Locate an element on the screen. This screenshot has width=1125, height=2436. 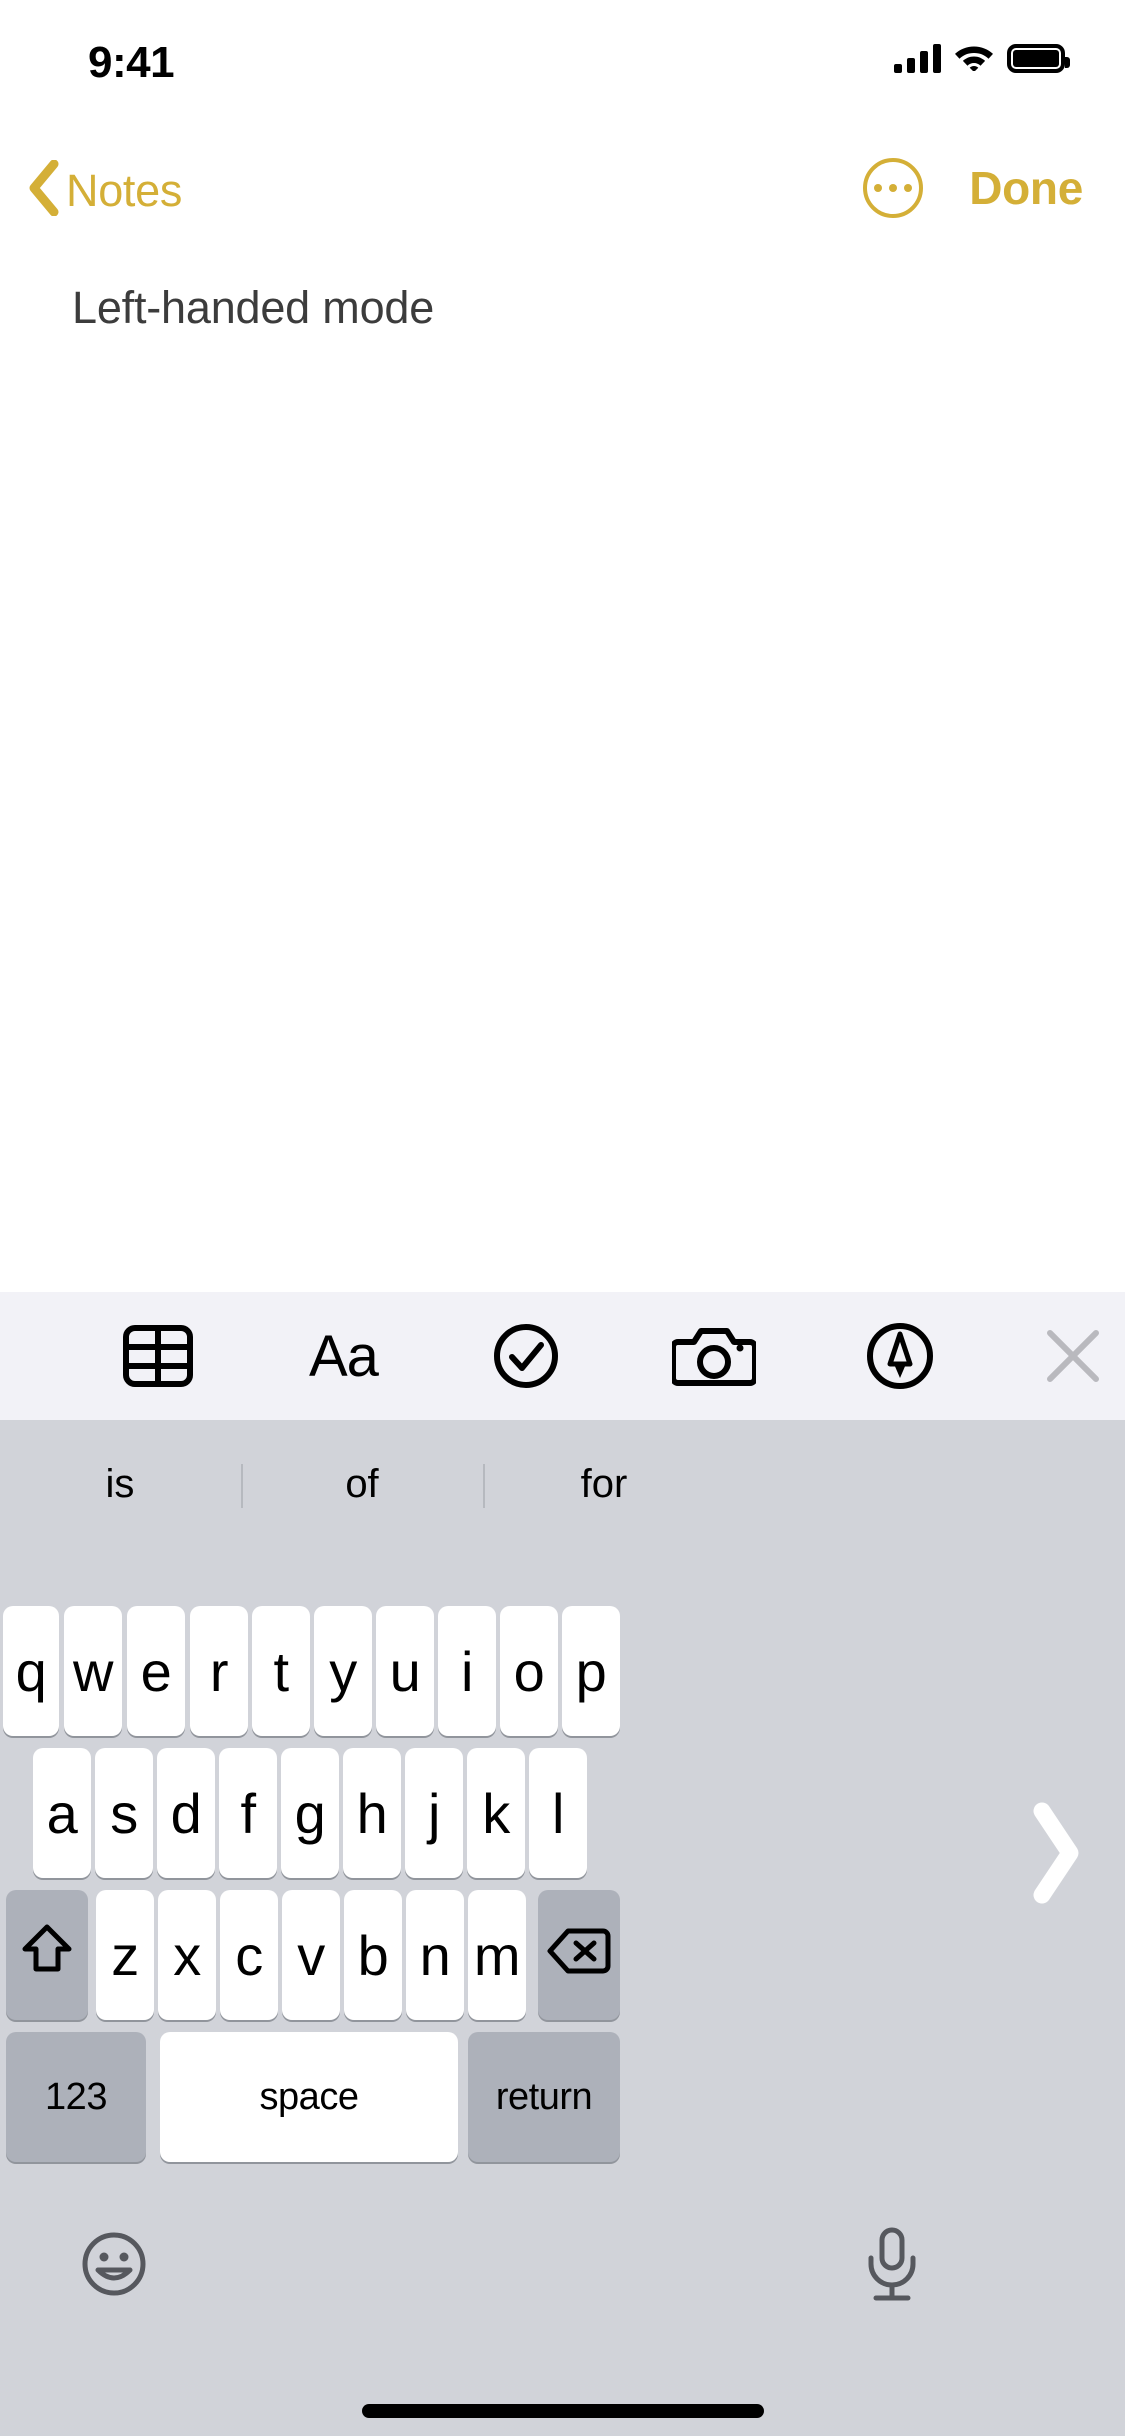
shift-arrow-icon is located at coordinates (47, 1955).